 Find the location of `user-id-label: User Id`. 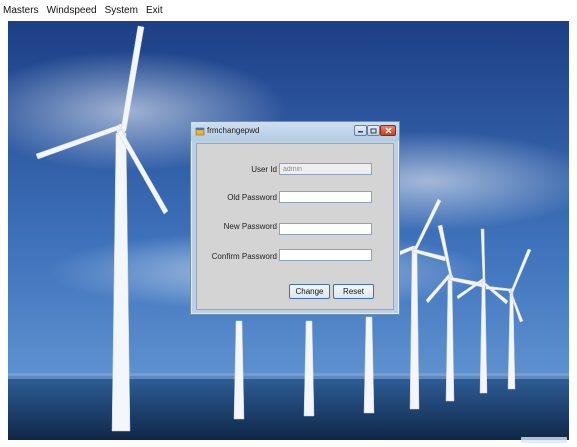

user-id-label: User Id is located at coordinates (264, 169).